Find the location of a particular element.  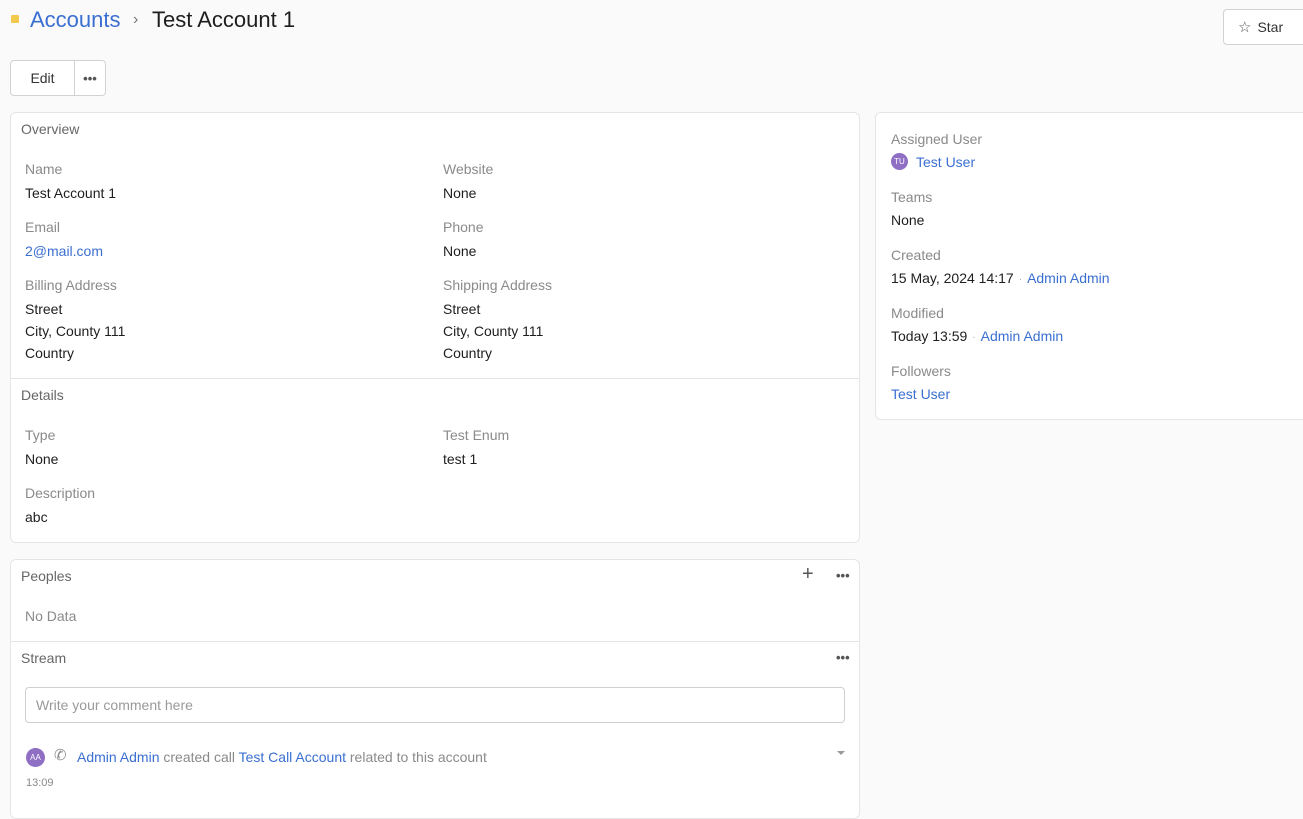

created-label: Created is located at coordinates (916, 255).